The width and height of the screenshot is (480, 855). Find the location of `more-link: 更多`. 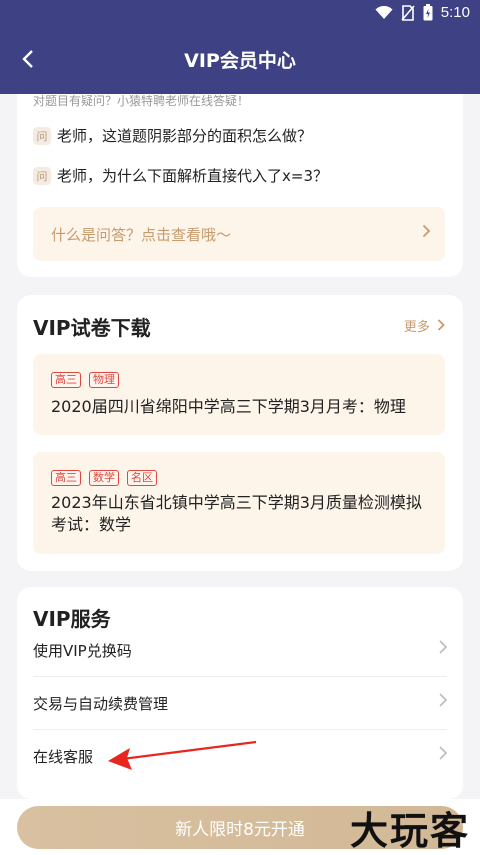

more-link: 更多 is located at coordinates (424, 325).